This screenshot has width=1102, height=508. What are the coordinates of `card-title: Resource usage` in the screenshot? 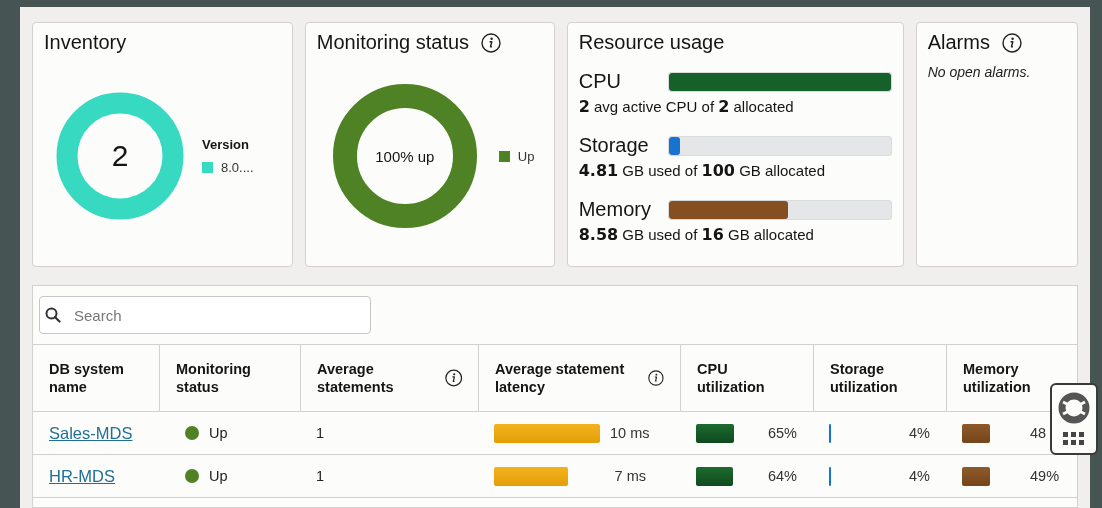 It's located at (651, 42).